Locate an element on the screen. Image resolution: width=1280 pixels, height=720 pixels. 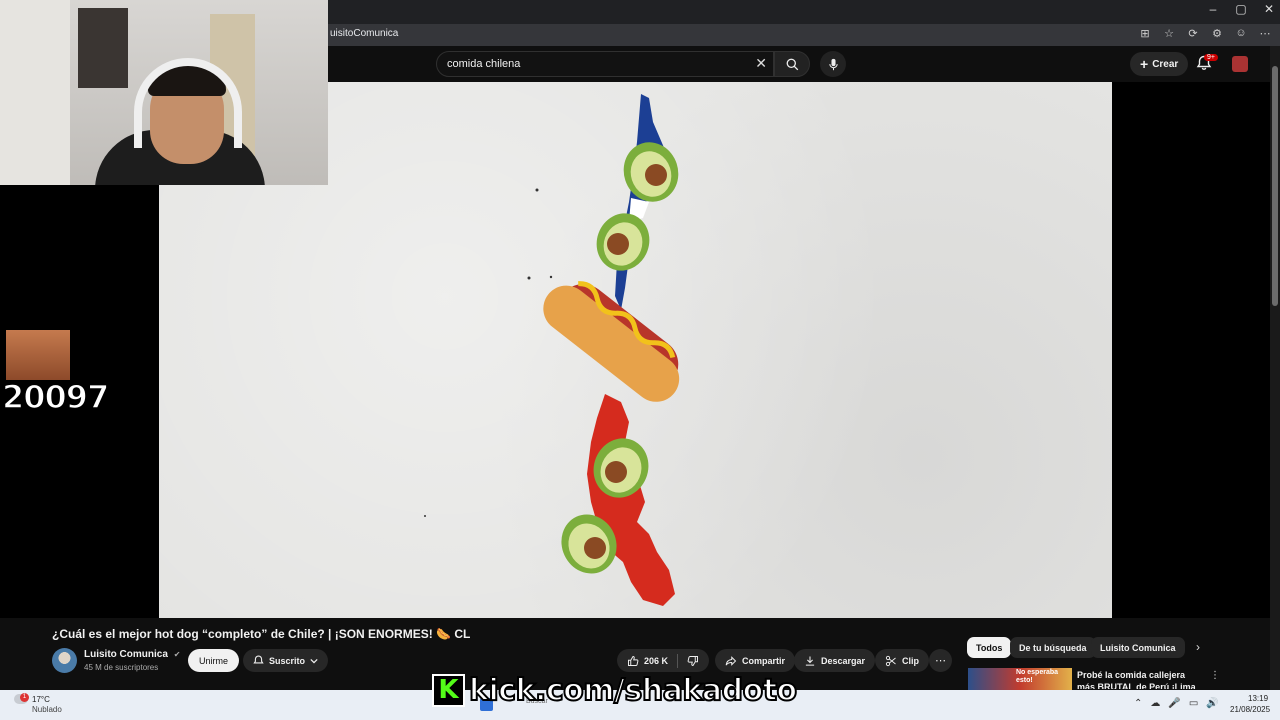
microphone-tray-icon: 🎤 is located at coordinates (1174, 703).